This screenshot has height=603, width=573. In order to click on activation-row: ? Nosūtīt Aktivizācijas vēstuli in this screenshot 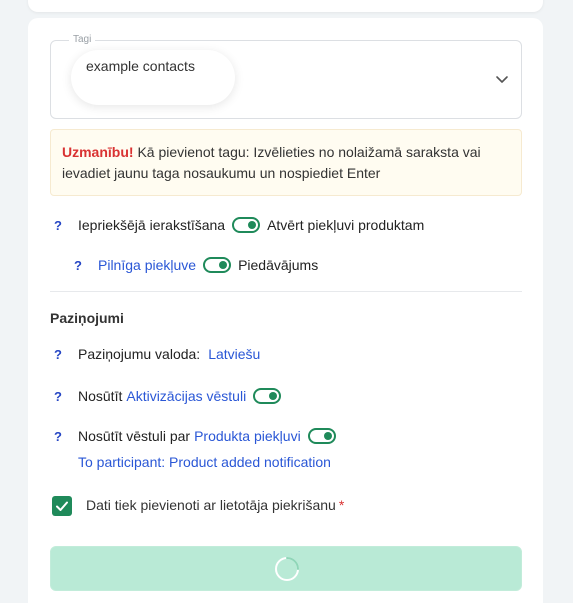, I will do `click(171, 396)`.